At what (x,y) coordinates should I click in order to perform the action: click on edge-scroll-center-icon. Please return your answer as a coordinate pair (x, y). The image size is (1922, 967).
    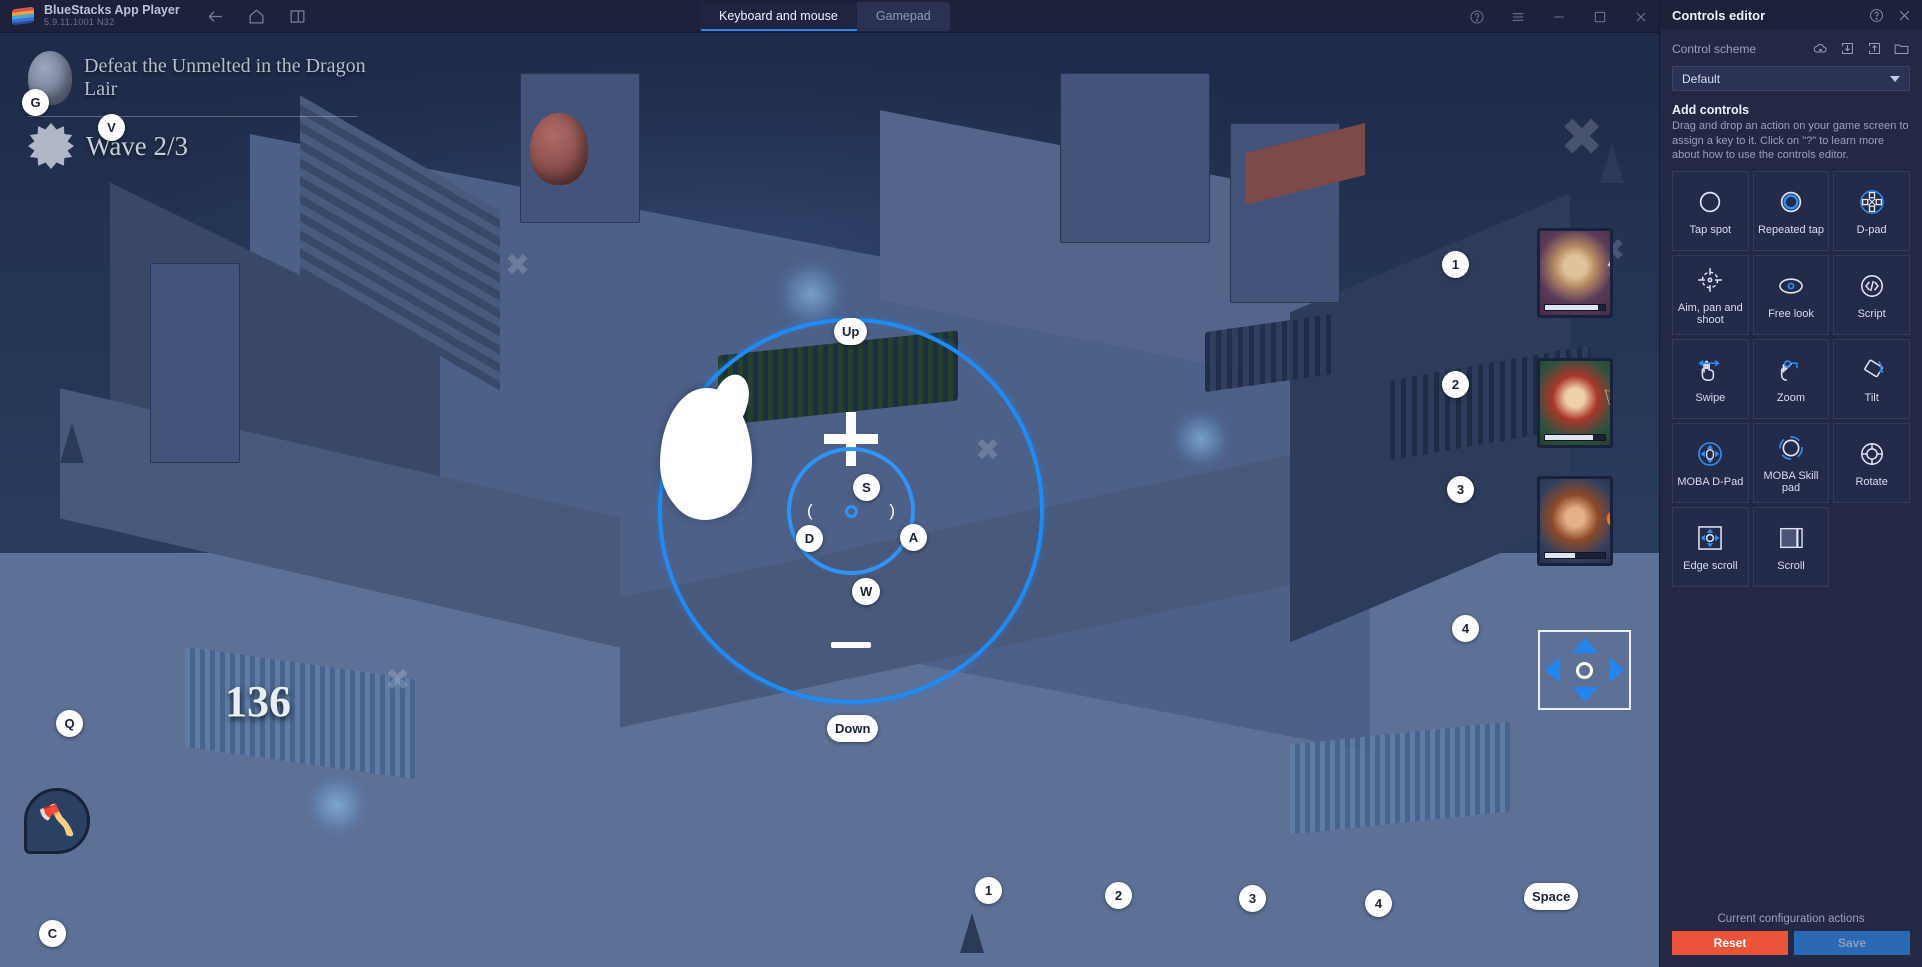
    Looking at the image, I should click on (1584, 670).